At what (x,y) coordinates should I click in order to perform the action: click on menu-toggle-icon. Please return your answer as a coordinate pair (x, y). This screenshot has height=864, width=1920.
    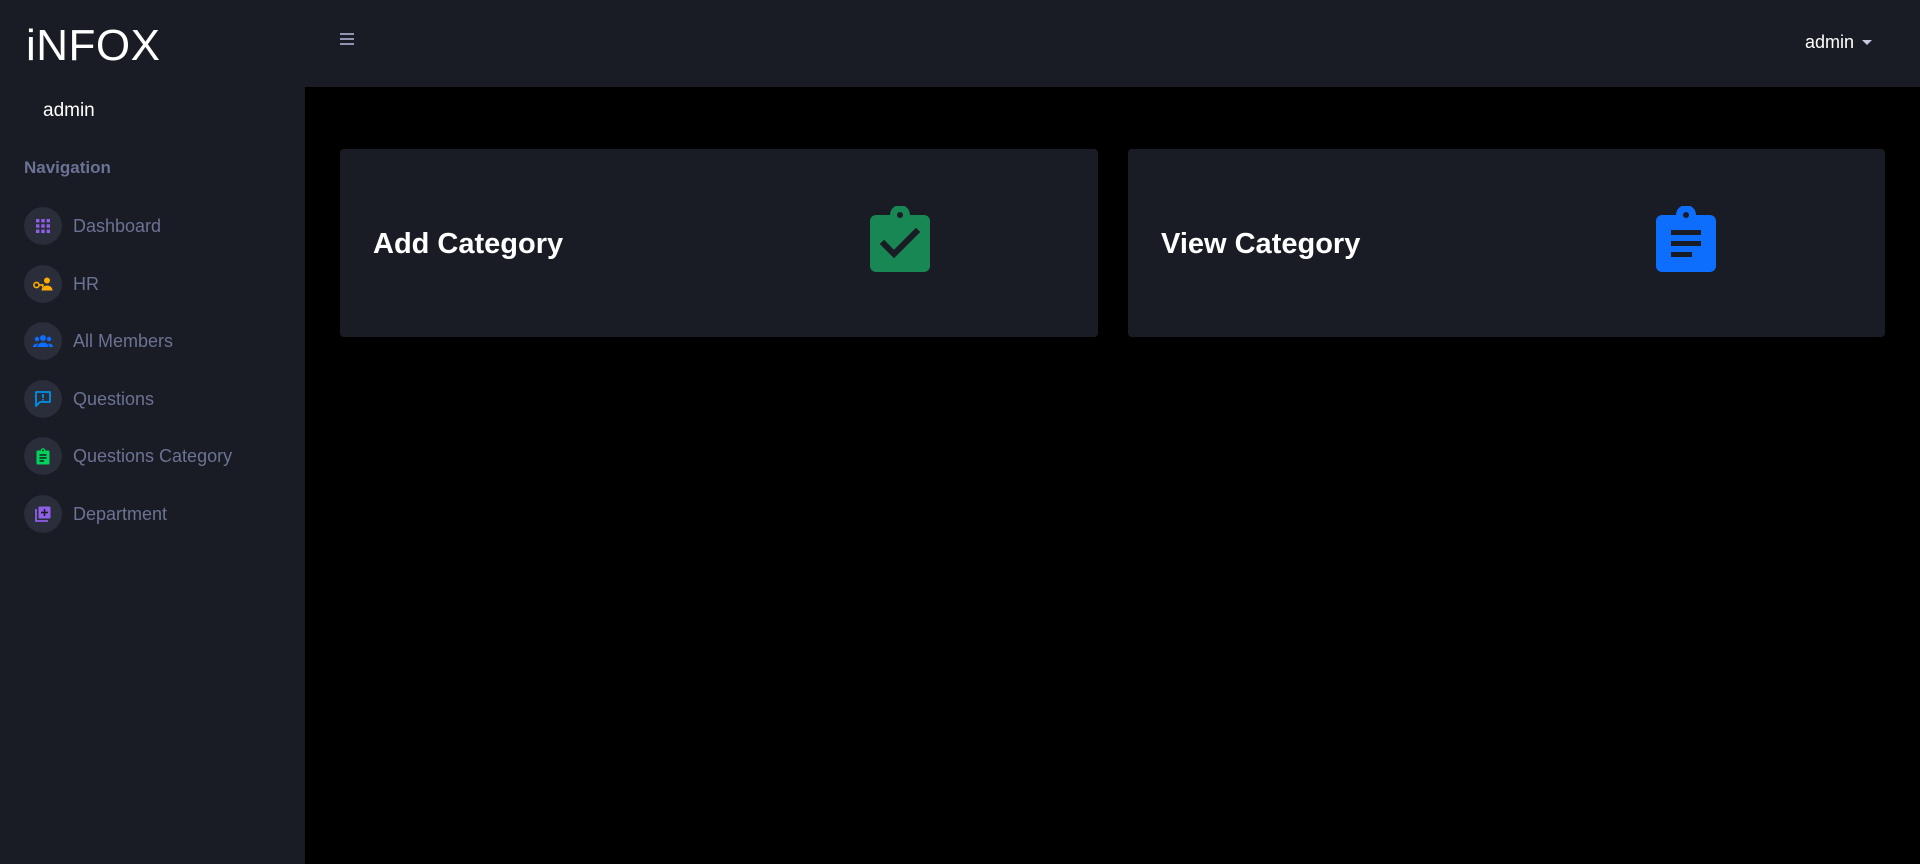
    Looking at the image, I should click on (348, 40).